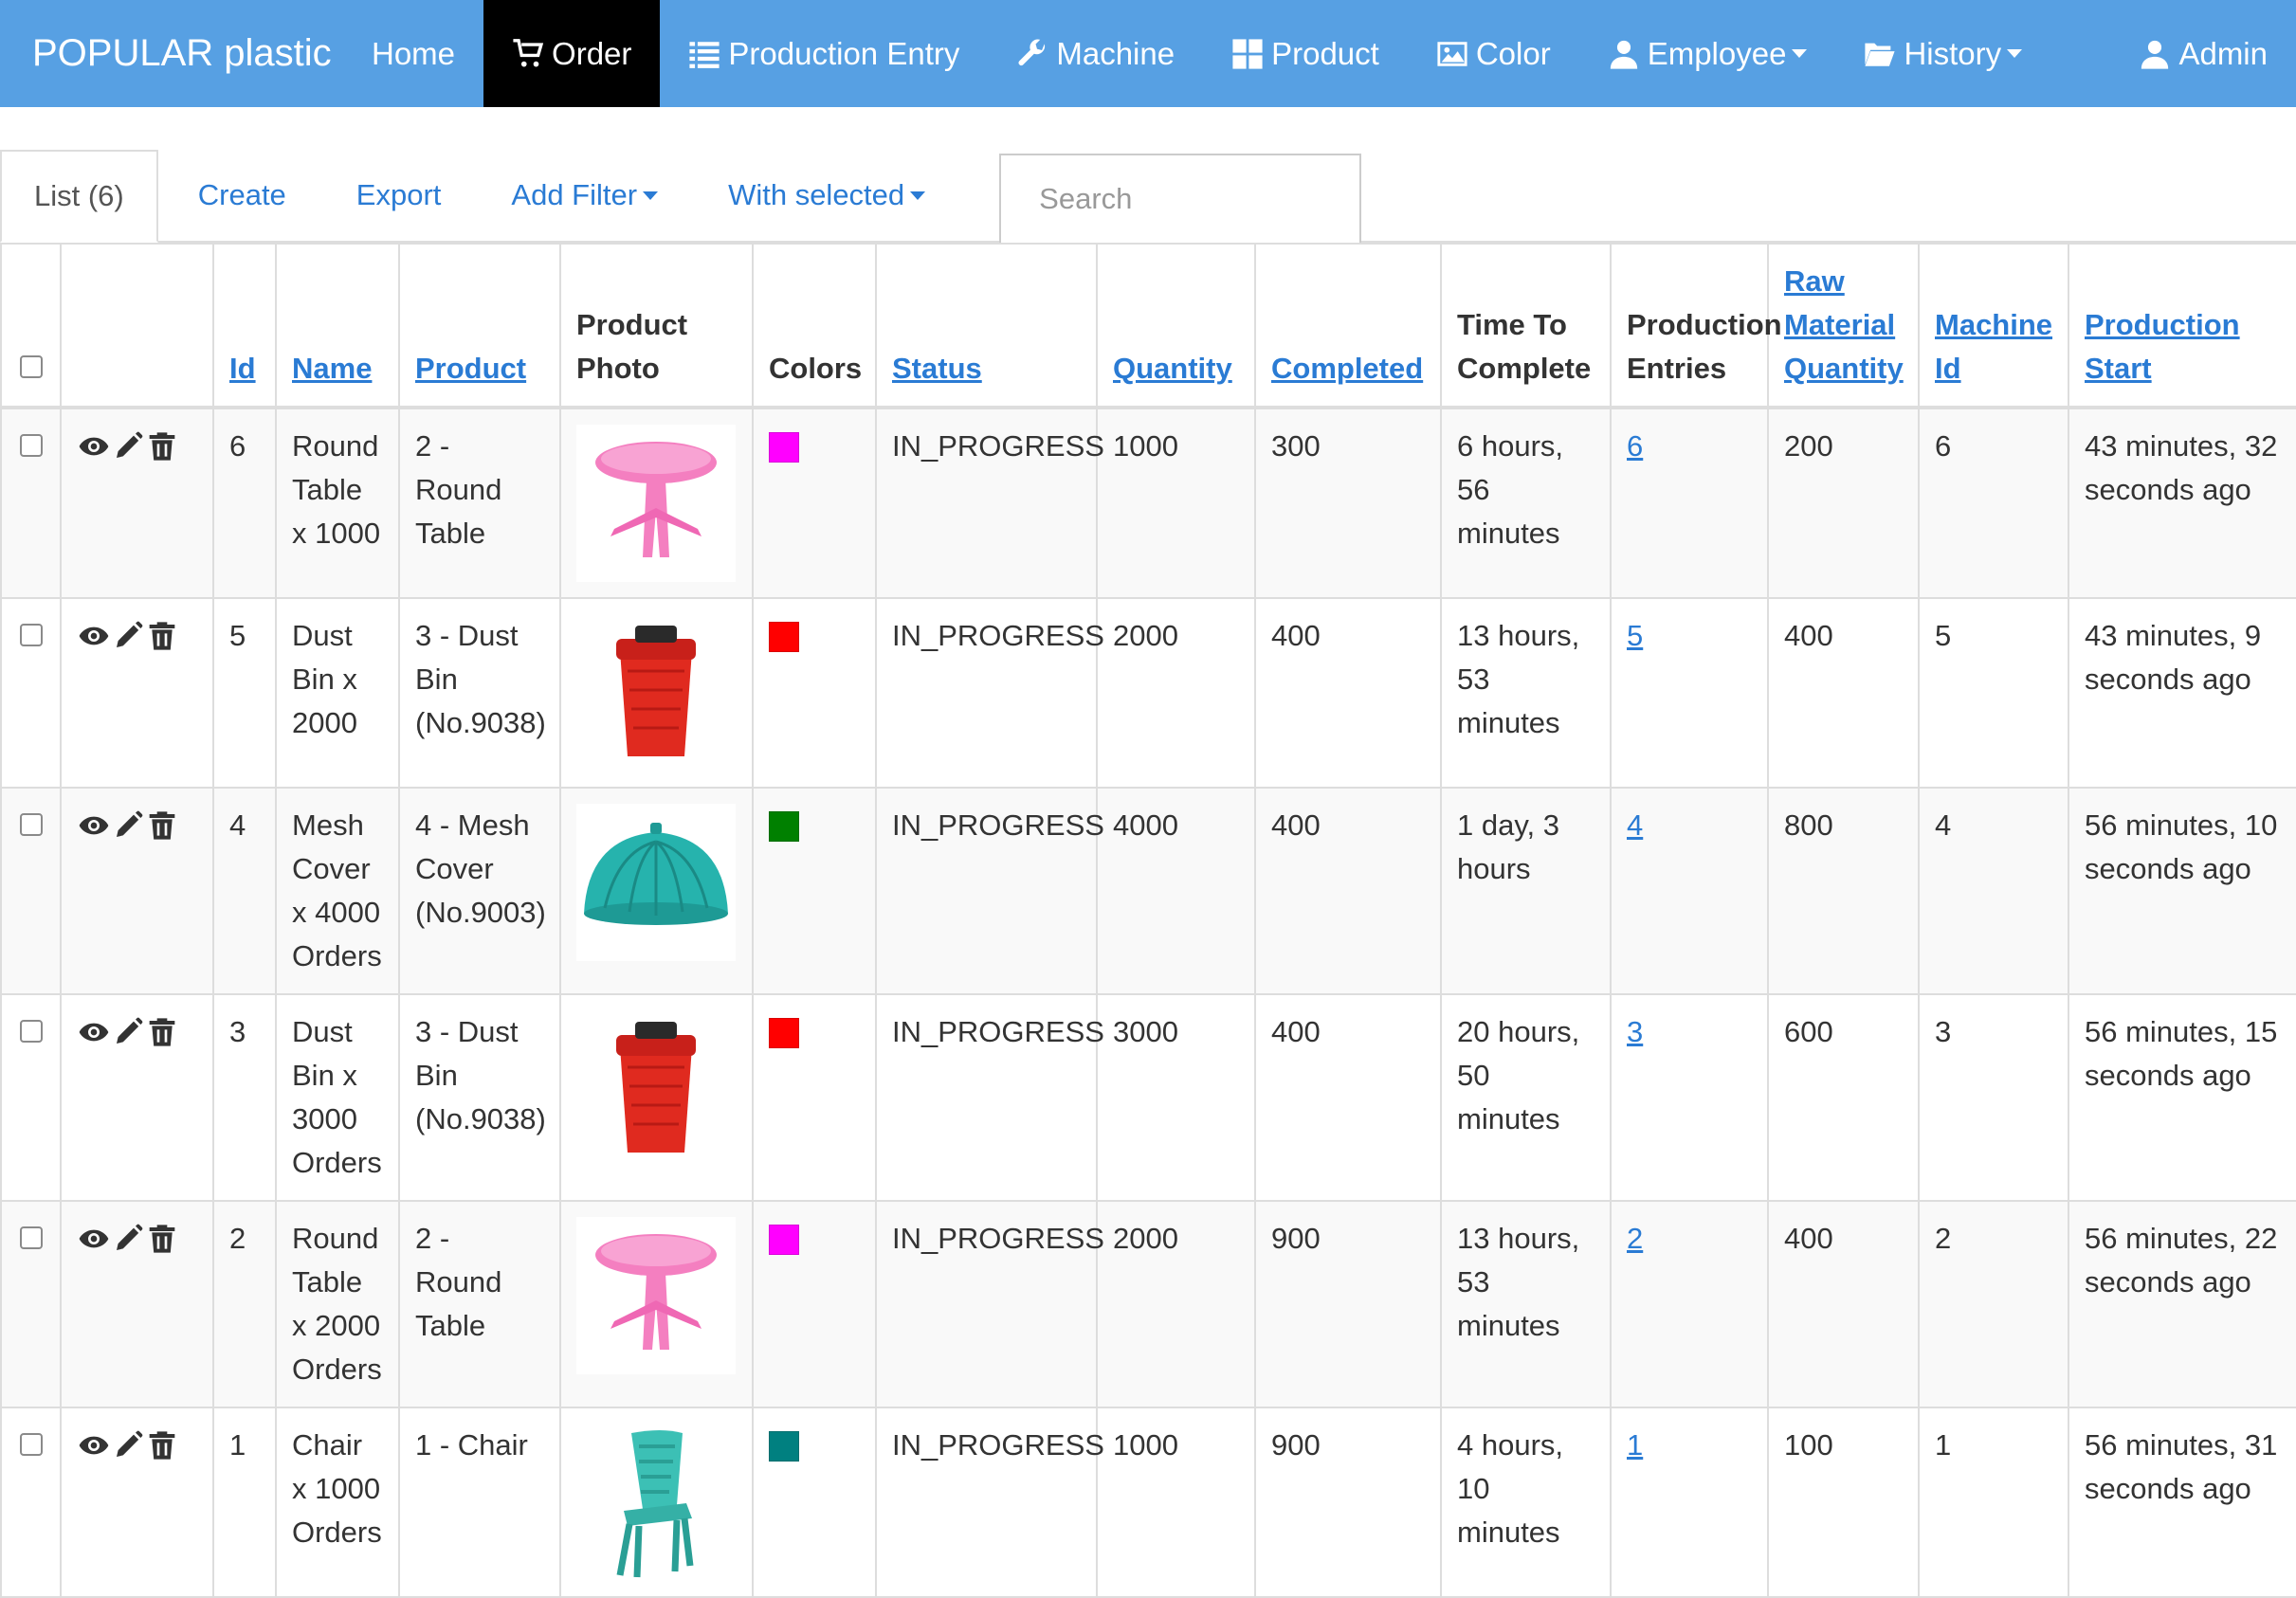 The image size is (2296, 1598). I want to click on tab-list: List (6), so click(79, 196).